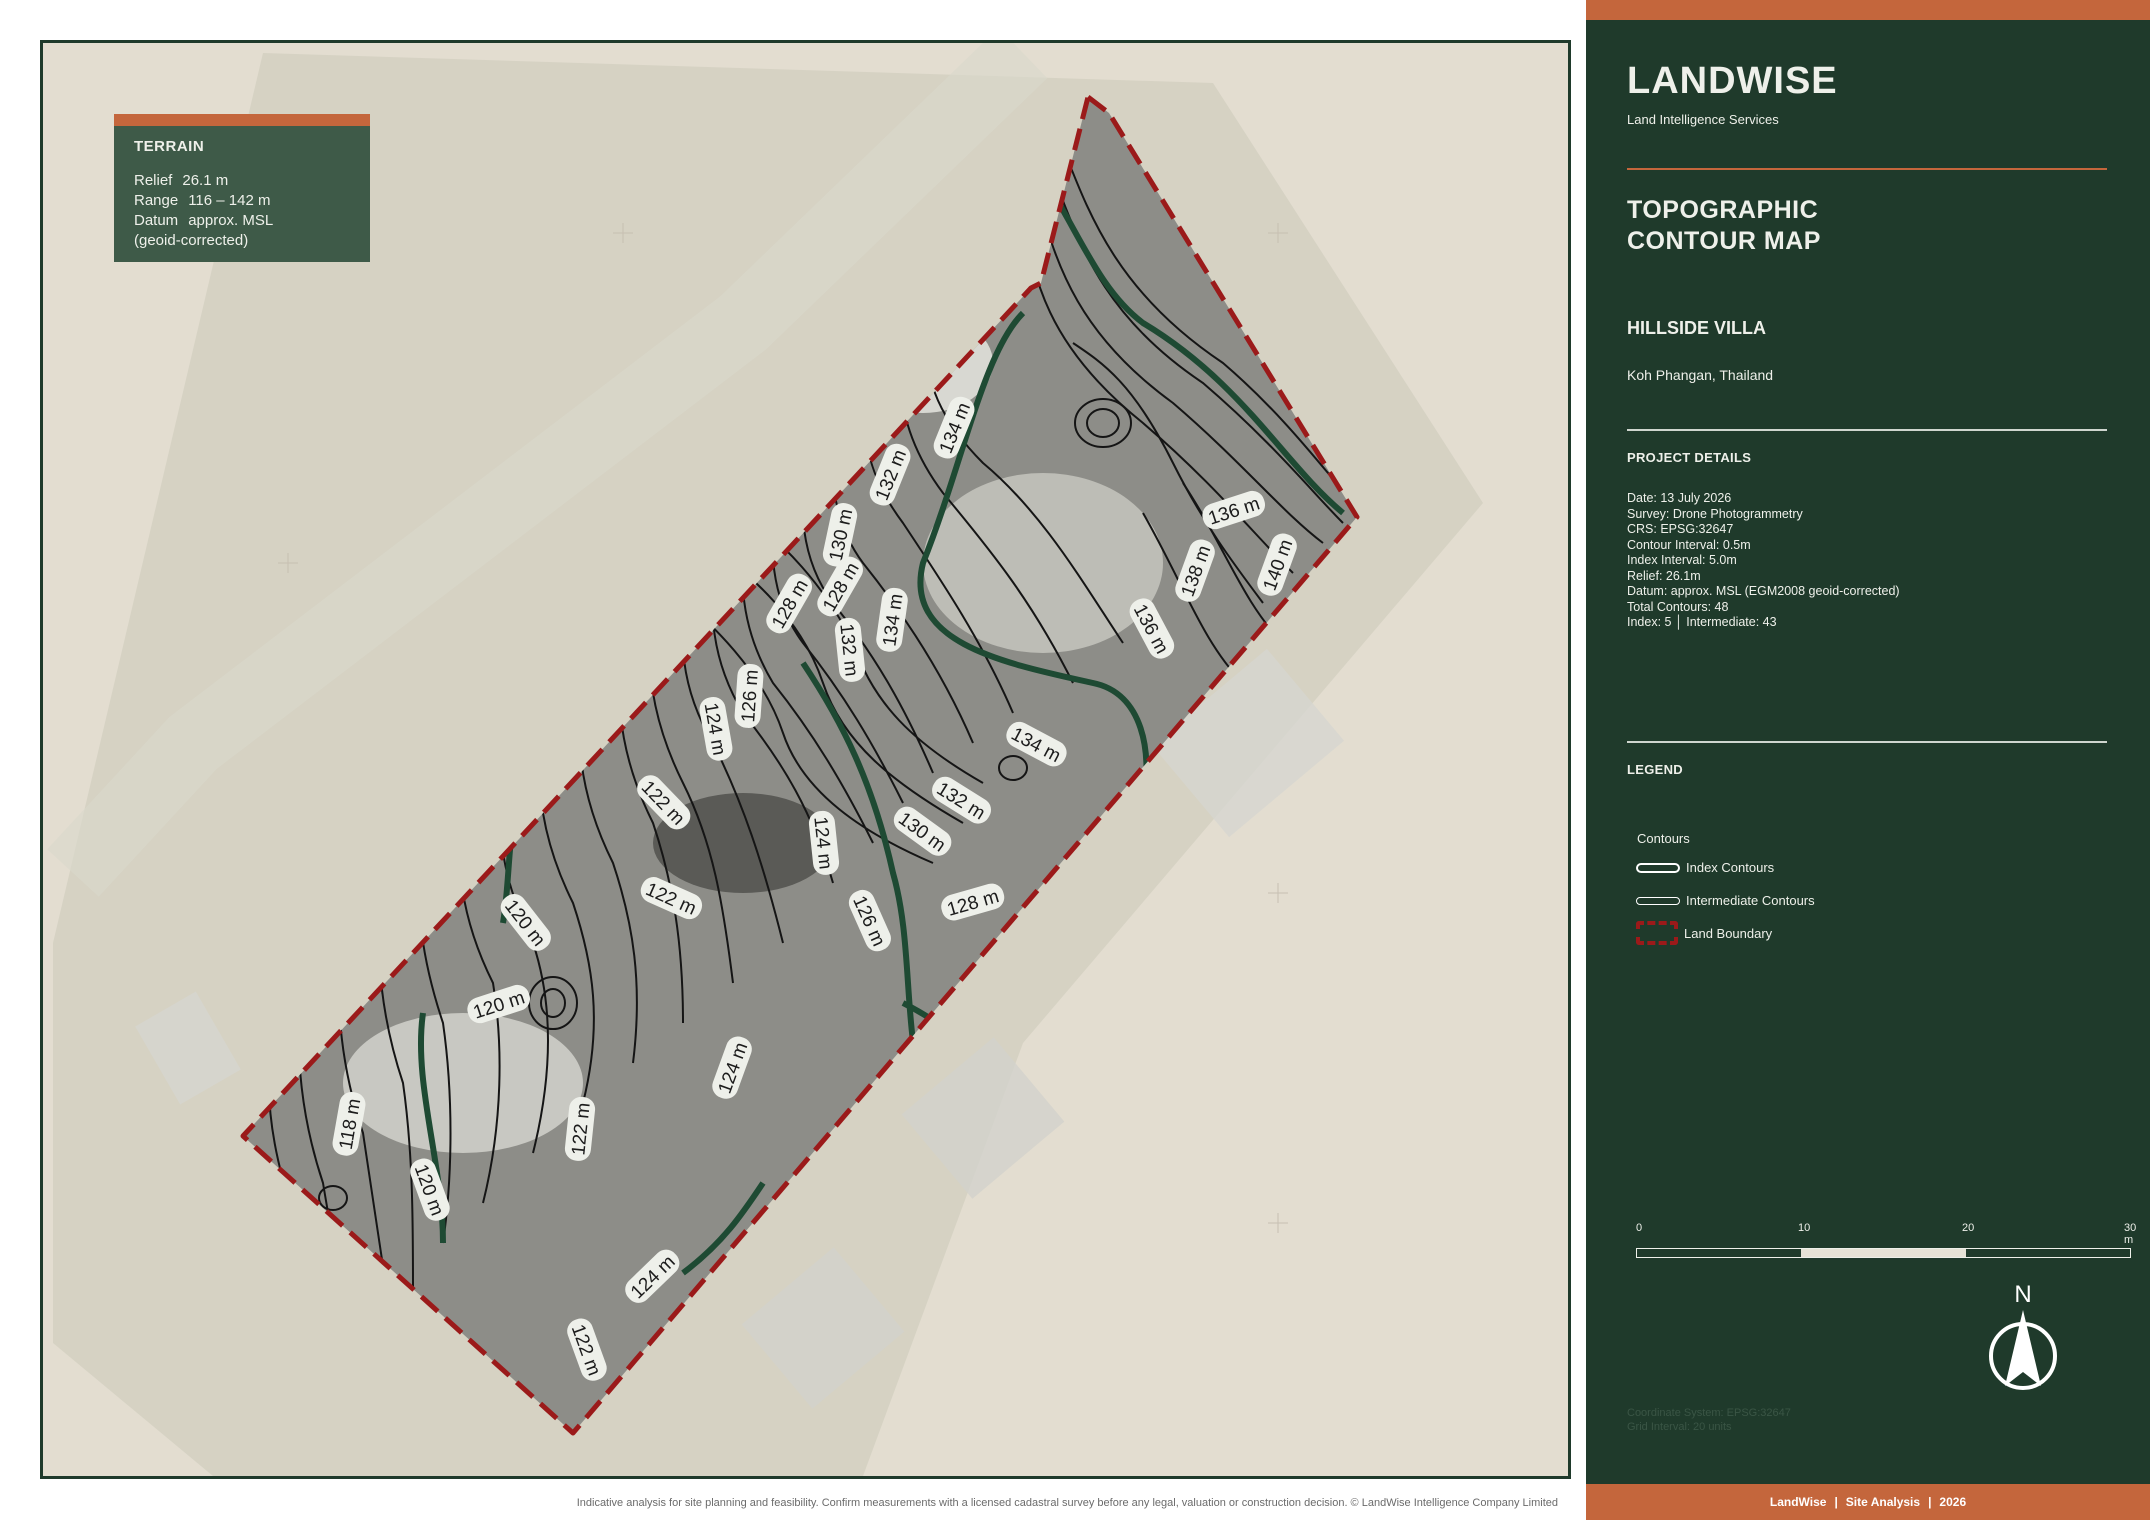  What do you see at coordinates (1953, 1502) in the screenshot?
I see `footer-year: 2026` at bounding box center [1953, 1502].